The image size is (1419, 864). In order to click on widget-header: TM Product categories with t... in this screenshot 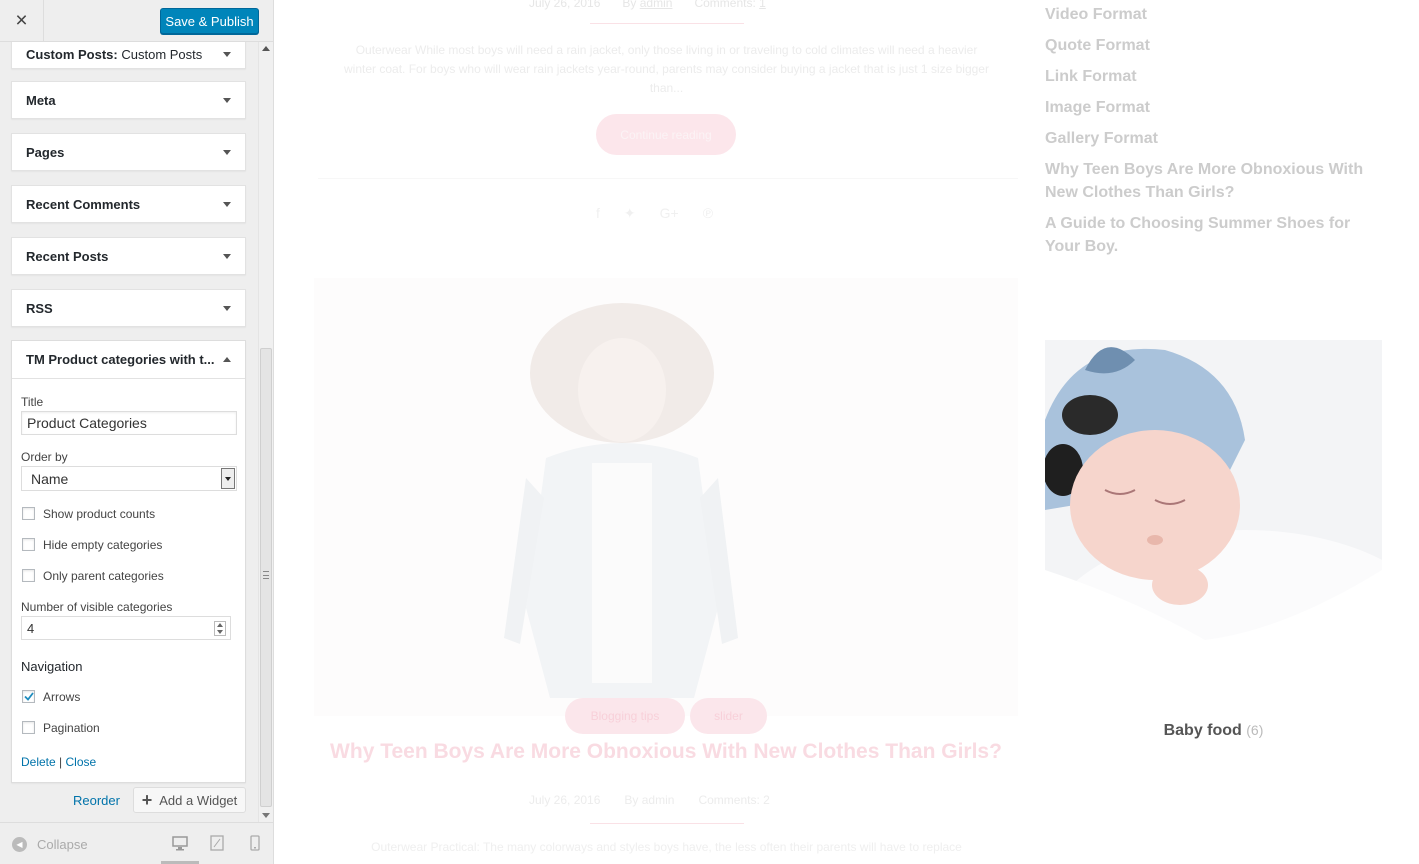, I will do `click(128, 360)`.